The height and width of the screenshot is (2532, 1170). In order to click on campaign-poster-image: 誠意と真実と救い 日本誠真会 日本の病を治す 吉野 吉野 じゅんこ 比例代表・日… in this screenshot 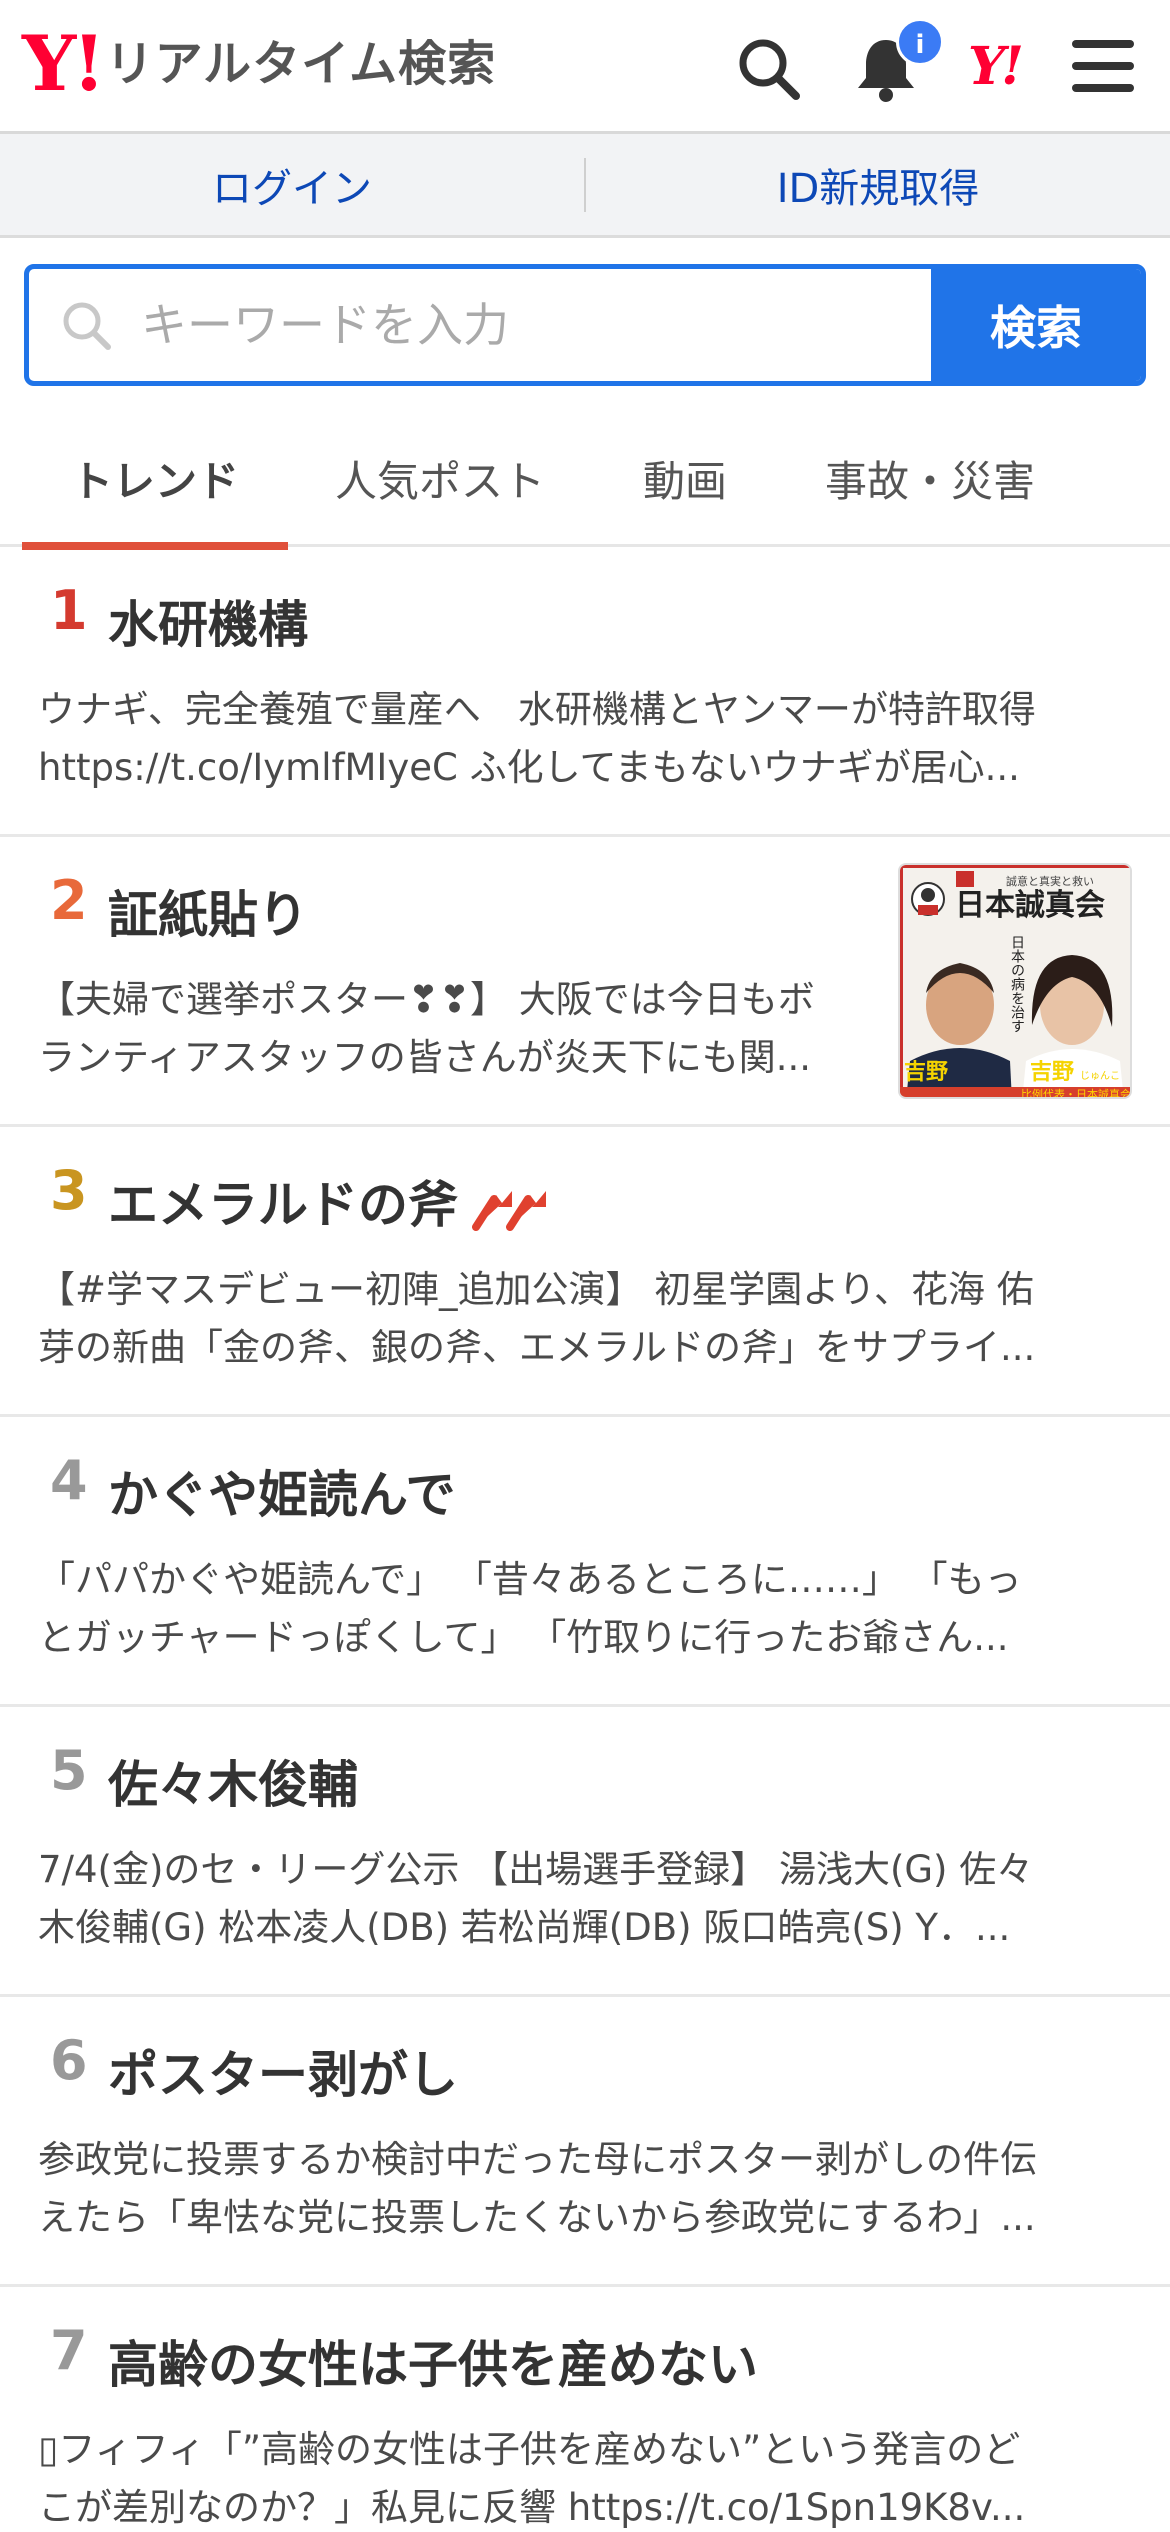, I will do `click(1015, 982)`.